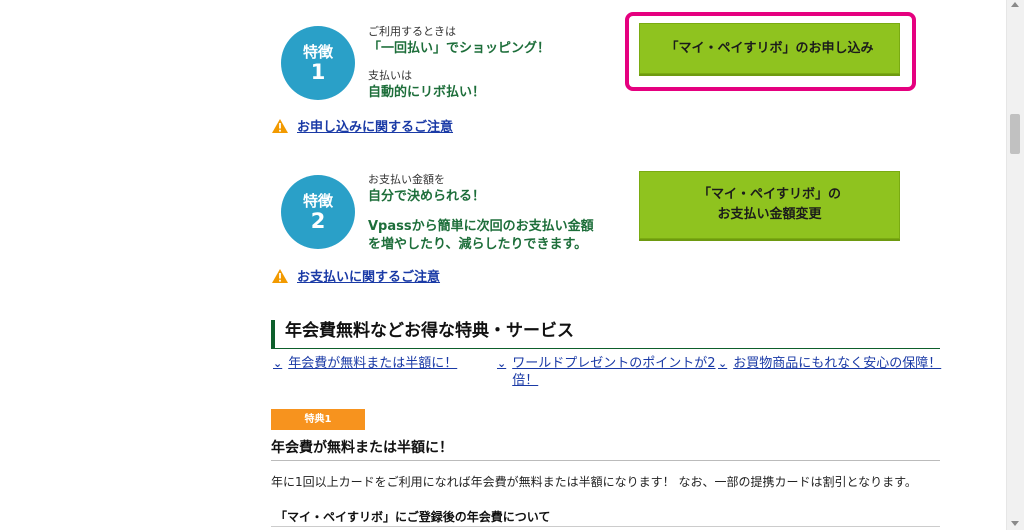 This screenshot has height=530, width=1024. I want to click on anchor-label-line1: ワールドプレゼントのポイントが2, so click(614, 363).